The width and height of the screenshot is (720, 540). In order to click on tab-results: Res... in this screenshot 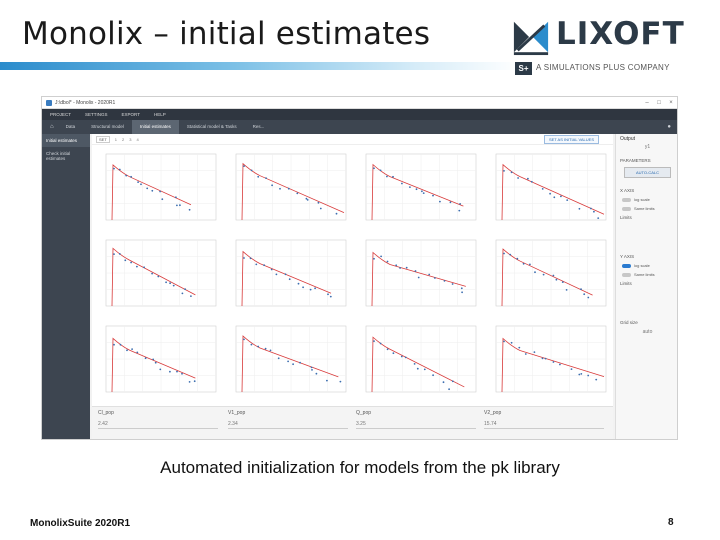, I will do `click(259, 127)`.